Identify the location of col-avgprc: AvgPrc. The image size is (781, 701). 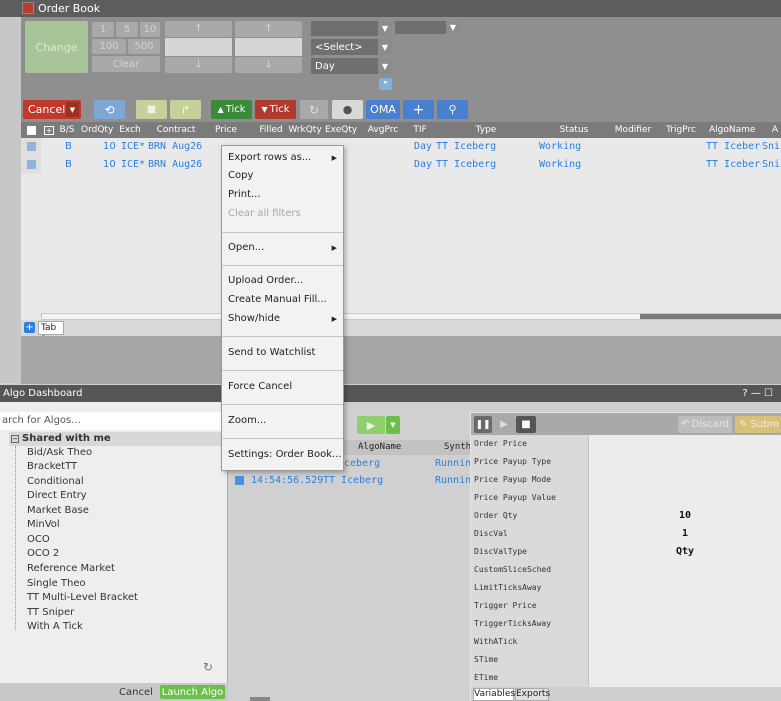
(383, 130).